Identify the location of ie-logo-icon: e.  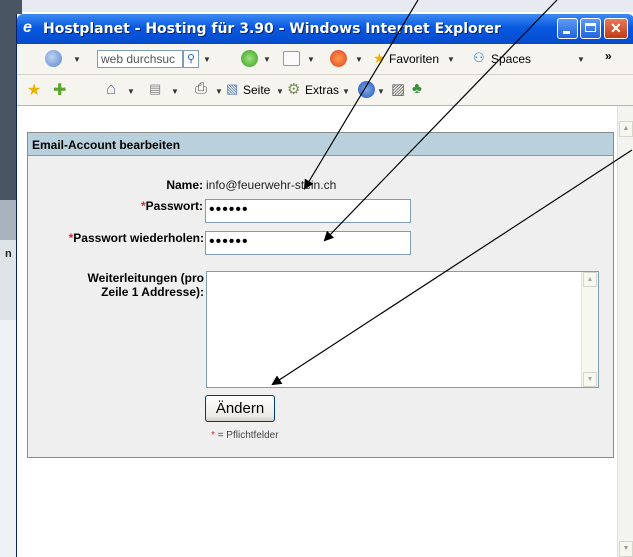
(27, 27).